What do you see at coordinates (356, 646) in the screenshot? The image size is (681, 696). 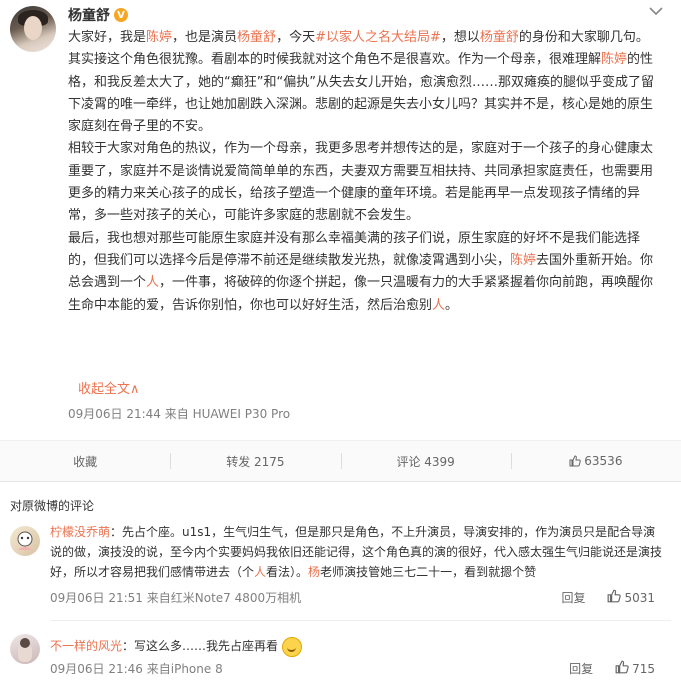 I see `comment-text: 不一样的风光：写这么多……我先占座再看` at bounding box center [356, 646].